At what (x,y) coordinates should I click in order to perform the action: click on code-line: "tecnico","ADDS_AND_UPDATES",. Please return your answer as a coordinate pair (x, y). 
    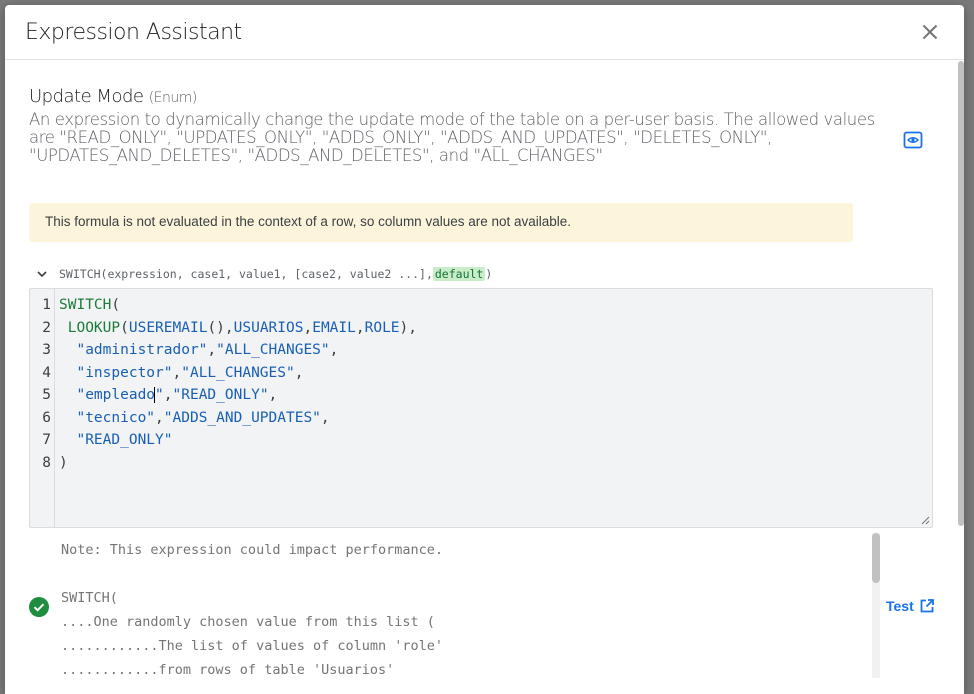
    Looking at the image, I should click on (203, 417).